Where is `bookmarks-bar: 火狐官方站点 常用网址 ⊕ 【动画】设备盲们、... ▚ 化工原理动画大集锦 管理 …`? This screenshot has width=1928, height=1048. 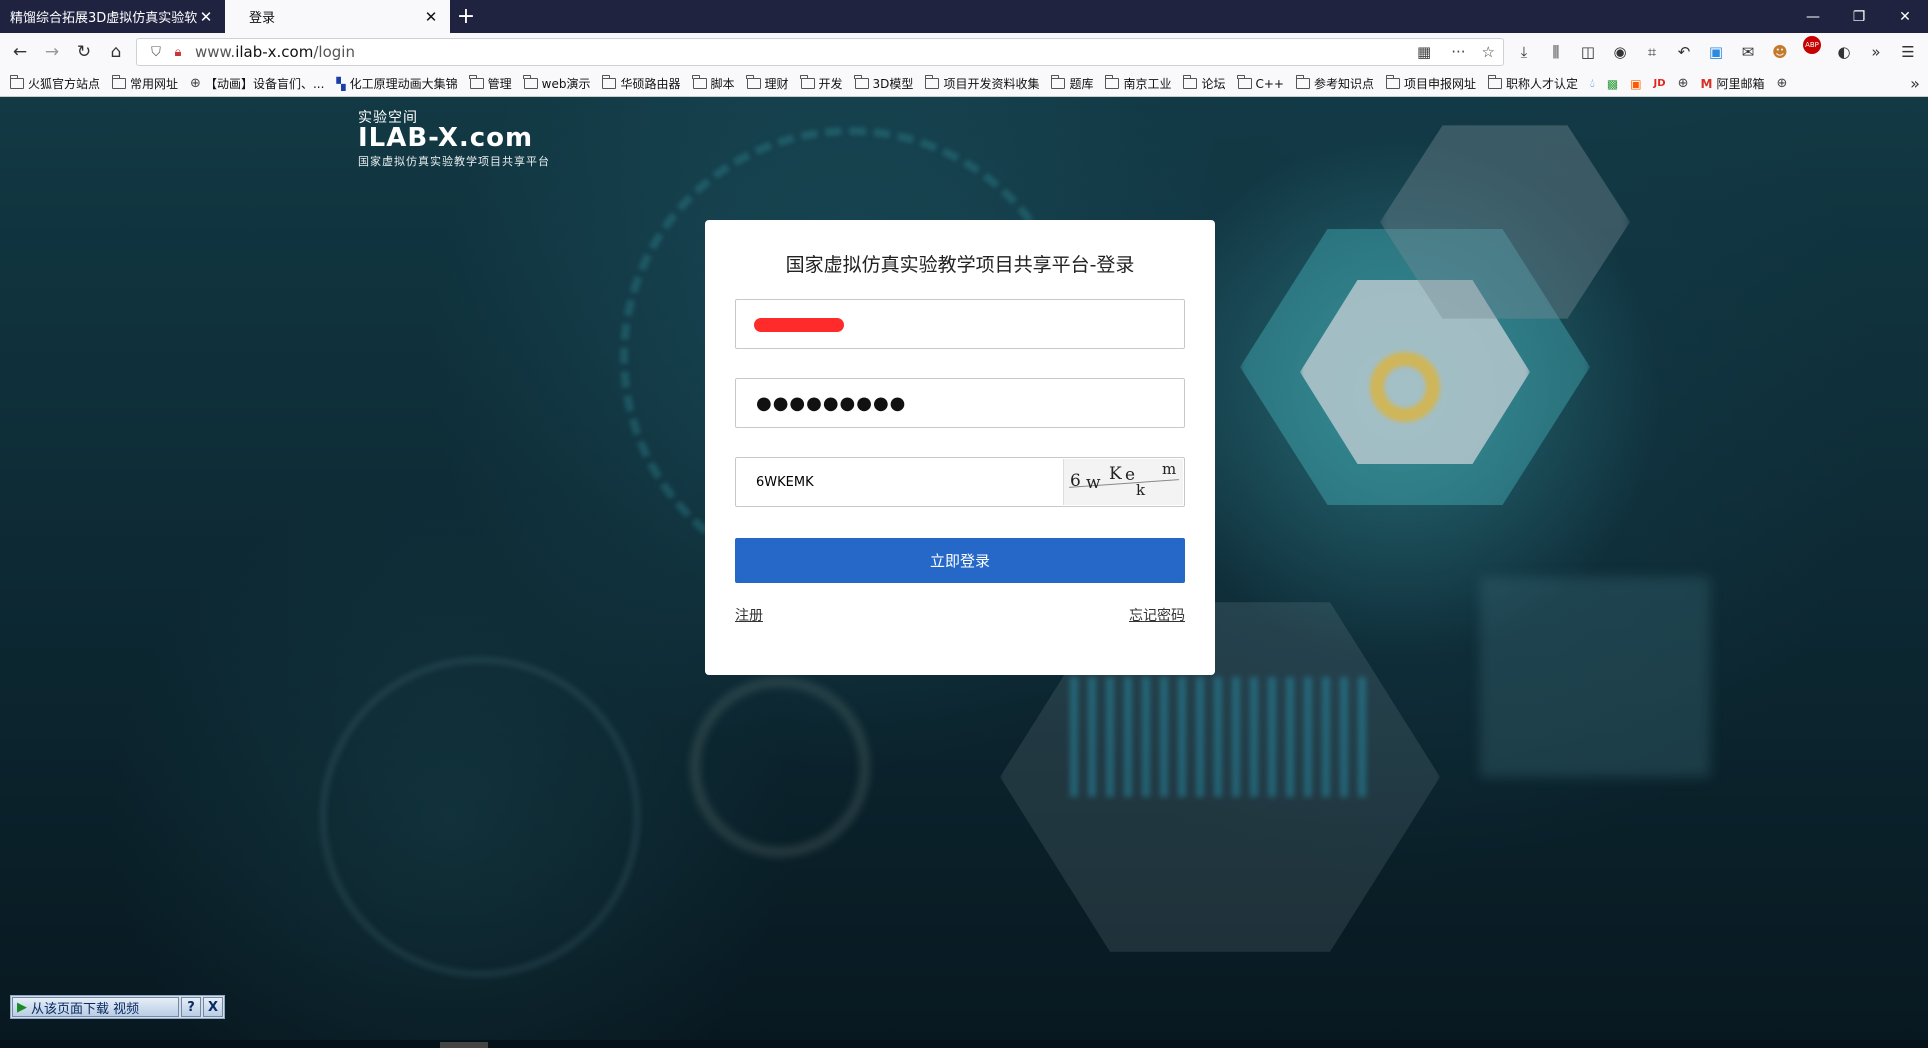
bookmarks-bar: 火狐官方站点 常用网址 ⊕ 【动画】设备盲们、... ▚ 化工原理动画大集锦 管理 … is located at coordinates (964, 84).